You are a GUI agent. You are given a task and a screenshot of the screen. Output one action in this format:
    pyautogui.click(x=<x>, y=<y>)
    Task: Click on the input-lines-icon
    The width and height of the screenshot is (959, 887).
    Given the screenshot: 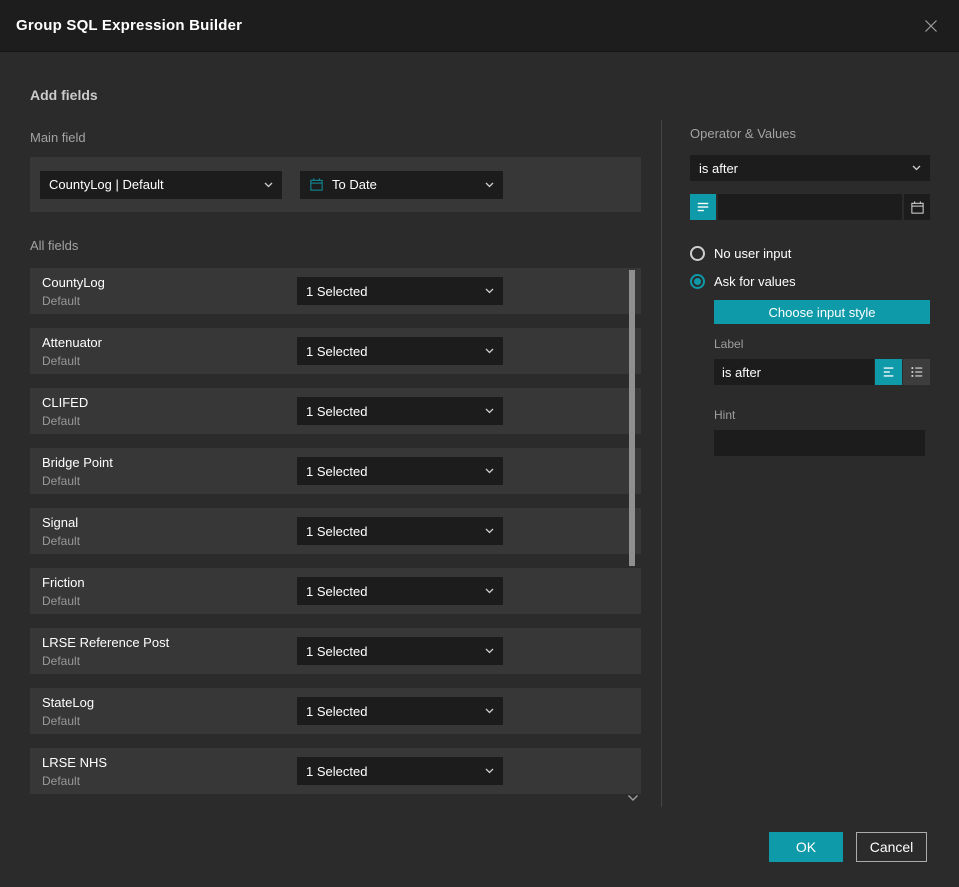 What is the action you would take?
    pyautogui.click(x=703, y=207)
    